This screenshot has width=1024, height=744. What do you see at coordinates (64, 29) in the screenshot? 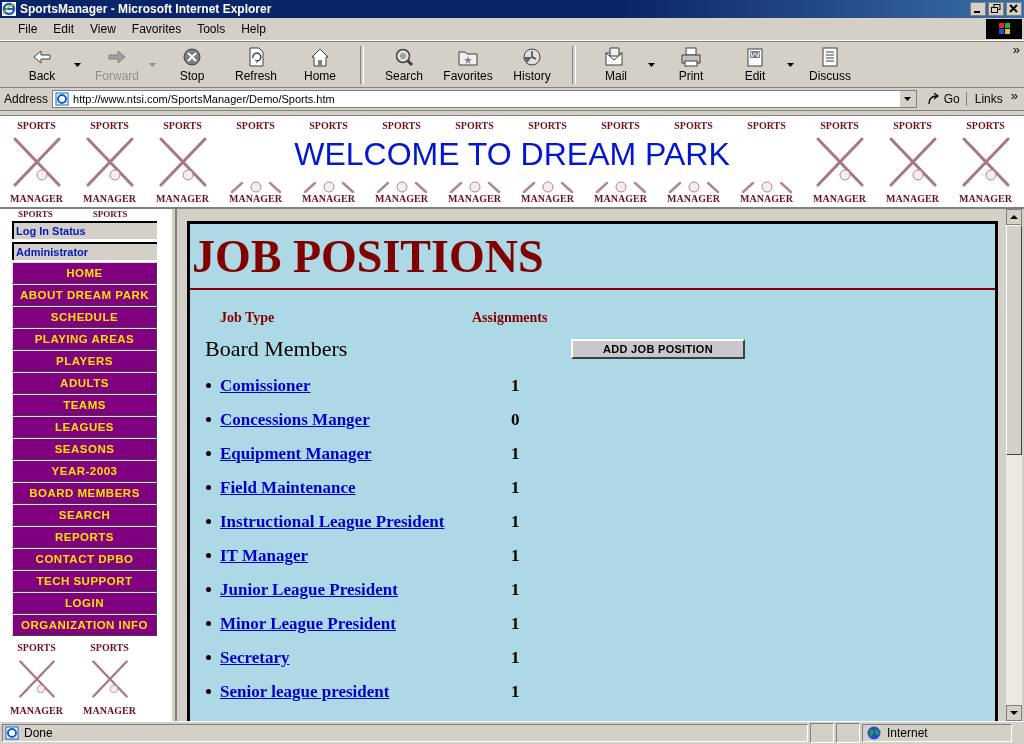
I see `menu-item: Edit` at bounding box center [64, 29].